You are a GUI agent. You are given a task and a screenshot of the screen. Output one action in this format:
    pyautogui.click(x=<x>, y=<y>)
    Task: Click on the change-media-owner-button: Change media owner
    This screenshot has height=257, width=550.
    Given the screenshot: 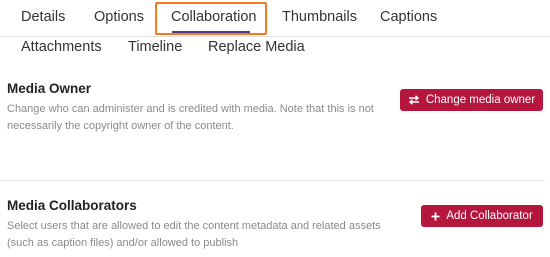 What is the action you would take?
    pyautogui.click(x=471, y=100)
    